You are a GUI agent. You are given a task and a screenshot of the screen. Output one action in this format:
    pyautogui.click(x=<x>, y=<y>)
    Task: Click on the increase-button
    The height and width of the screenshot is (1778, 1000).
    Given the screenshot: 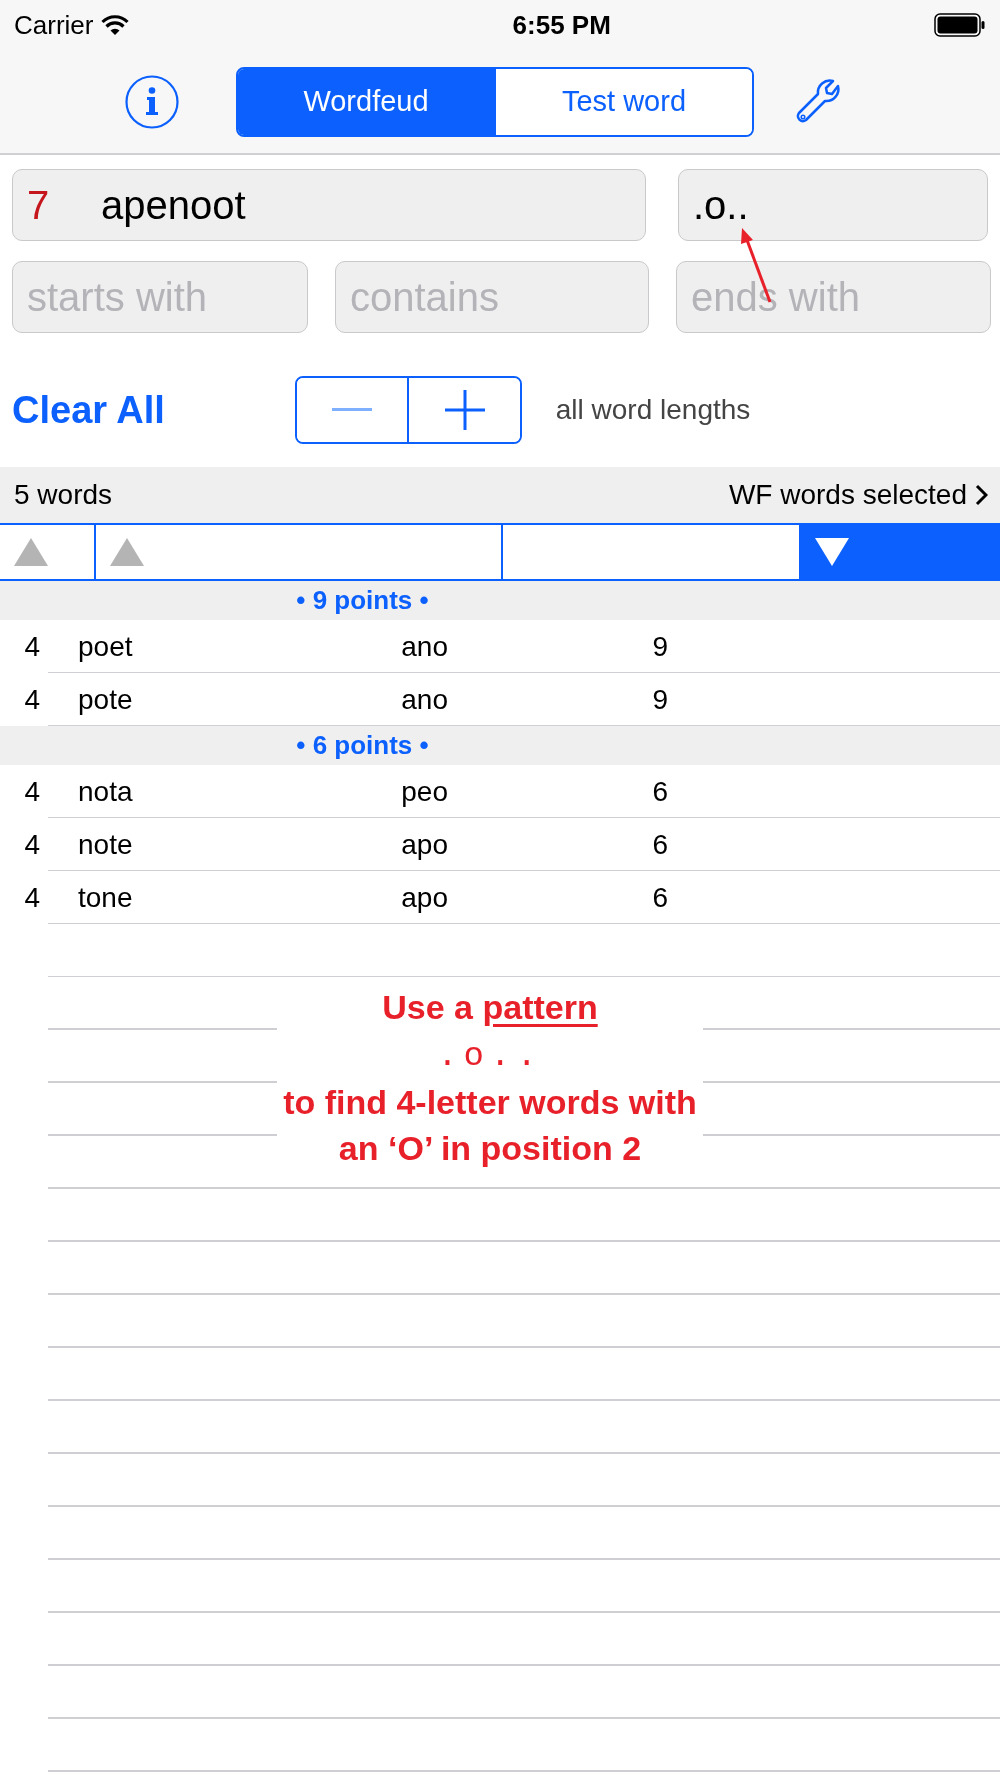 What is the action you would take?
    pyautogui.click(x=463, y=410)
    